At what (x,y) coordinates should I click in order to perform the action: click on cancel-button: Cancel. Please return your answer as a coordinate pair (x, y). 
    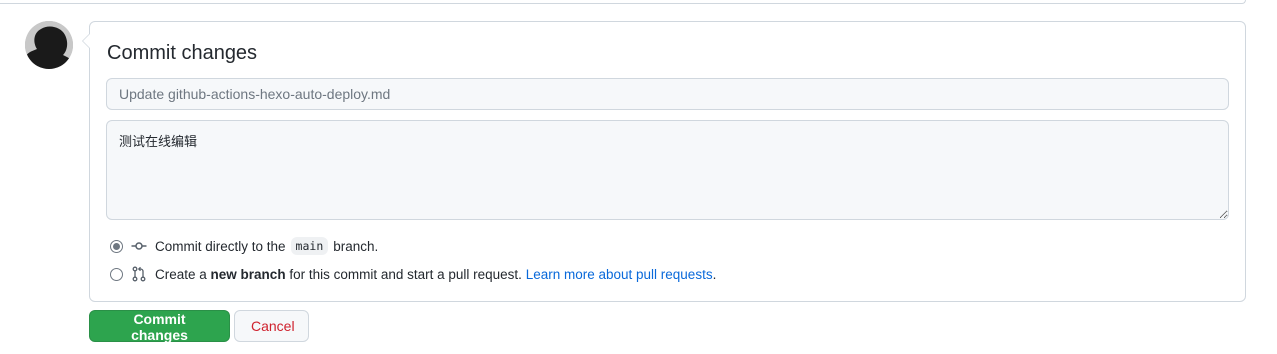
    Looking at the image, I should click on (271, 326).